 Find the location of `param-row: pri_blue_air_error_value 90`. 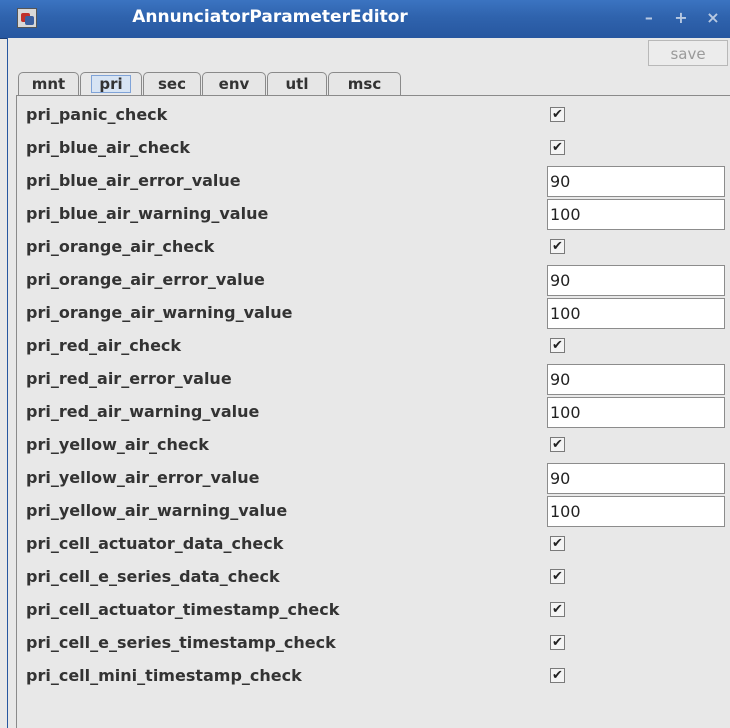

param-row: pri_blue_air_error_value 90 is located at coordinates (373, 181).